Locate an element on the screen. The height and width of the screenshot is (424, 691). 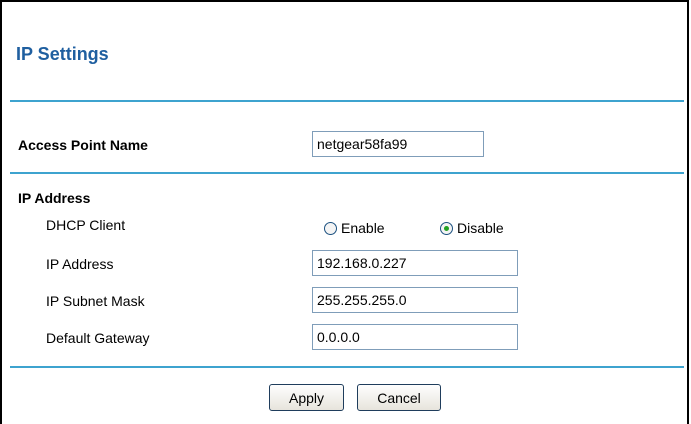
dhcp-enable-option: Enable is located at coordinates (354, 228).